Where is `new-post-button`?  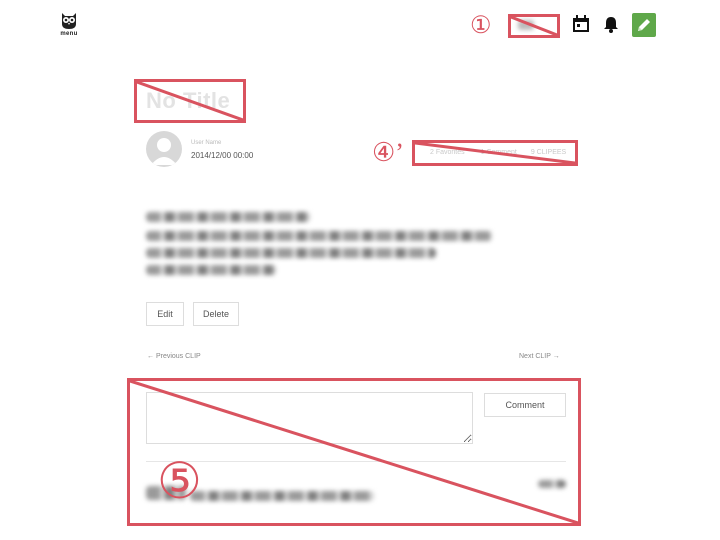 new-post-button is located at coordinates (644, 25).